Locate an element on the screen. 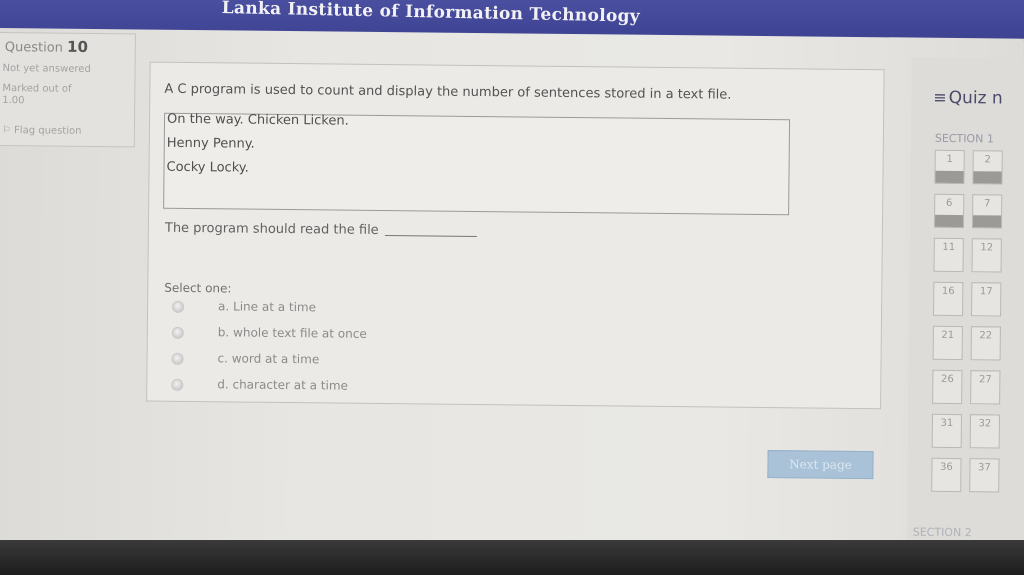 Image resolution: width=1024 pixels, height=575 pixels. question-nav-cell: 36 is located at coordinates (946, 475).